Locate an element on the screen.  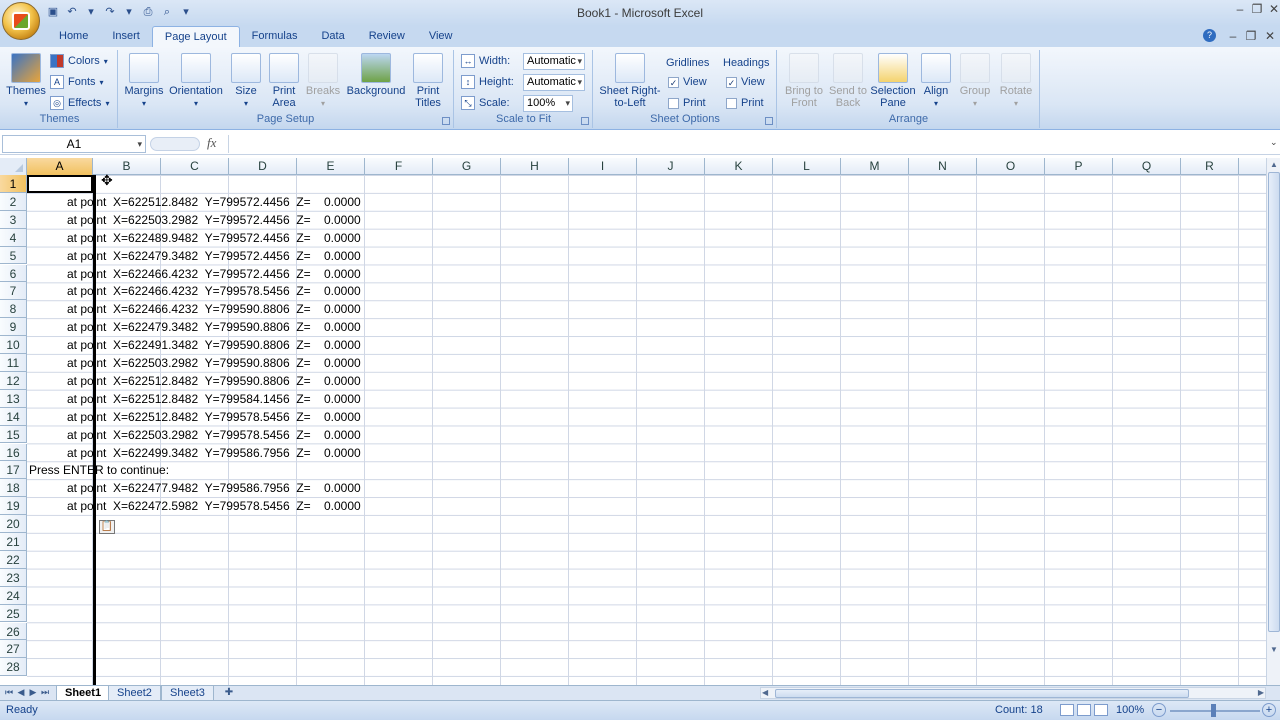
row-header-20: 20 is located at coordinates (13, 524).